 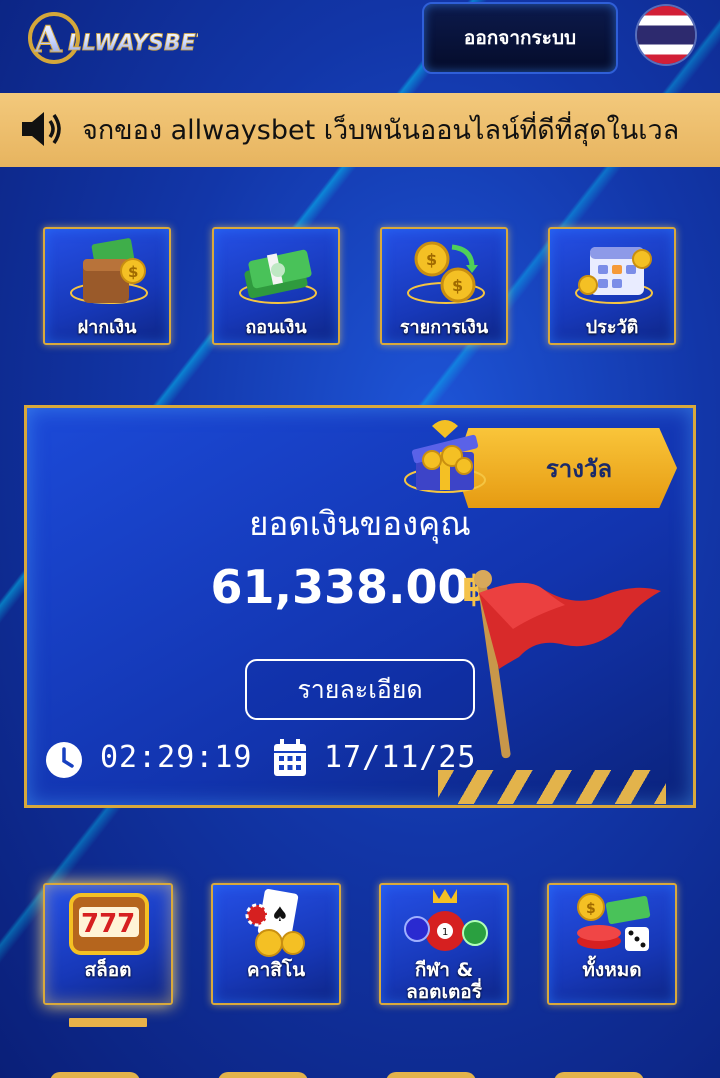 What do you see at coordinates (64, 760) in the screenshot?
I see `clock-icon` at bounding box center [64, 760].